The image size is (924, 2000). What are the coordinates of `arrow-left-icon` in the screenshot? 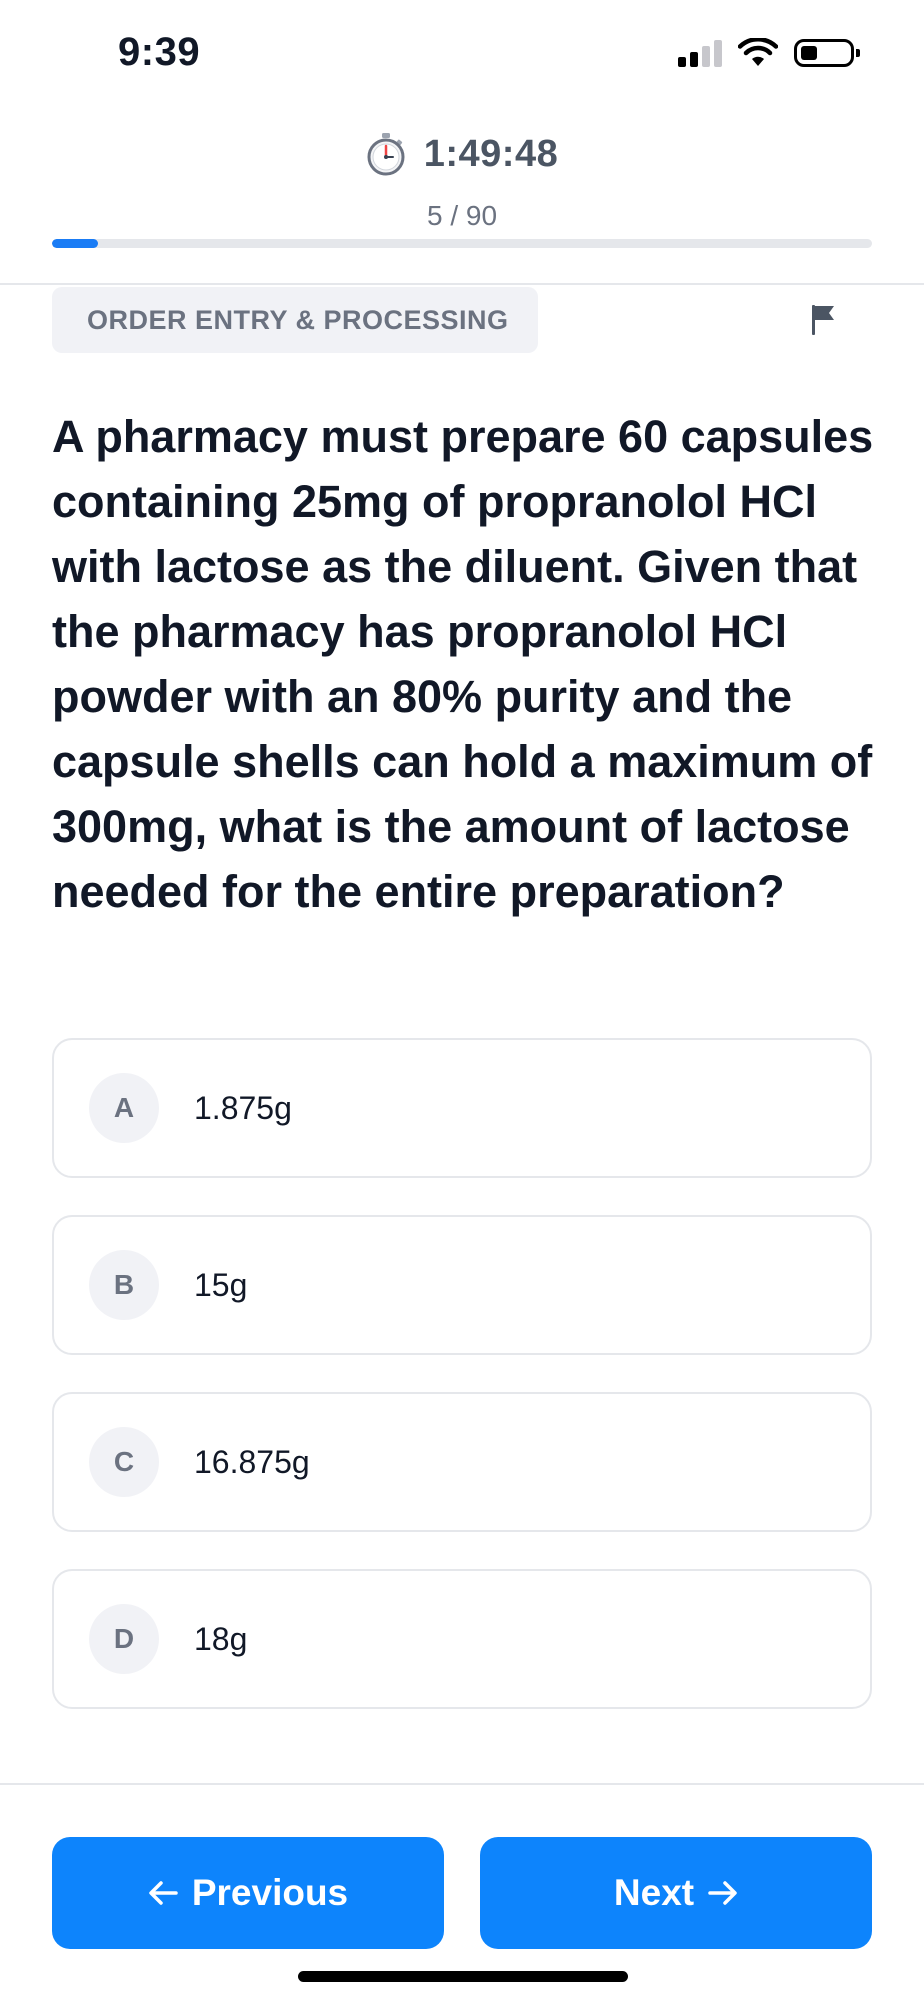 It's located at (163, 1893).